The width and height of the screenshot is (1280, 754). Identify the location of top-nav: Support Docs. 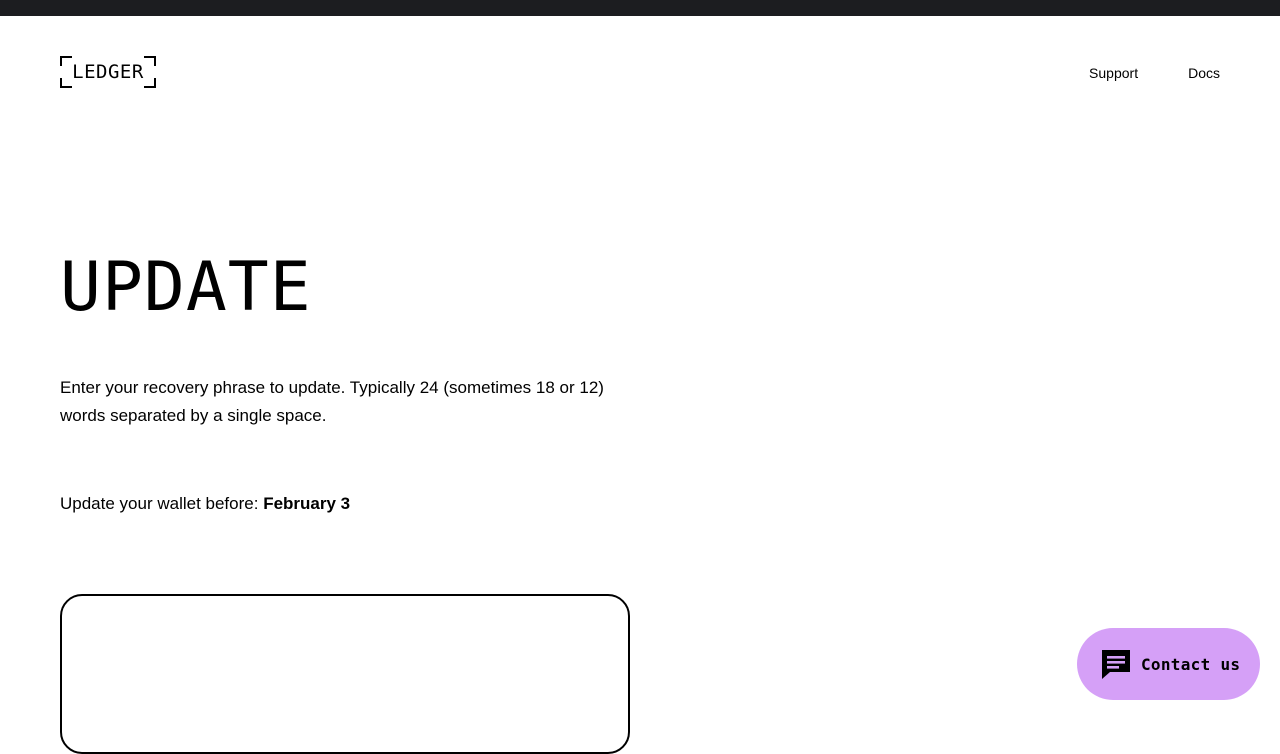
(1154, 73).